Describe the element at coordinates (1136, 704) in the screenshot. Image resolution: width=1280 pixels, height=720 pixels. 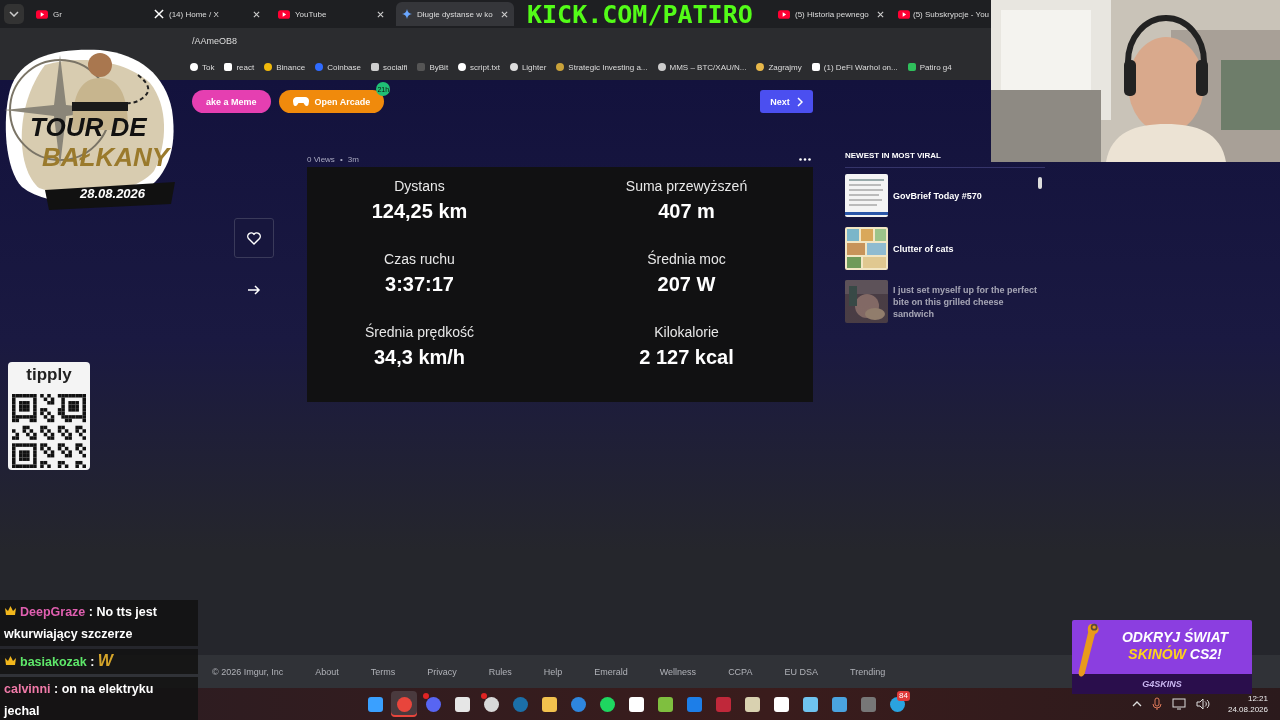
I see `chevron-up-icon` at that location.